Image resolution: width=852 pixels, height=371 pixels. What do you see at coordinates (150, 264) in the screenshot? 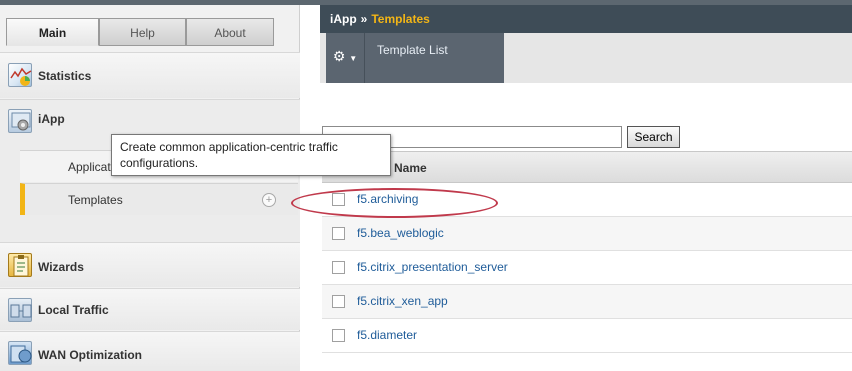
I see `sidebar-item-wizards: Wizards` at bounding box center [150, 264].